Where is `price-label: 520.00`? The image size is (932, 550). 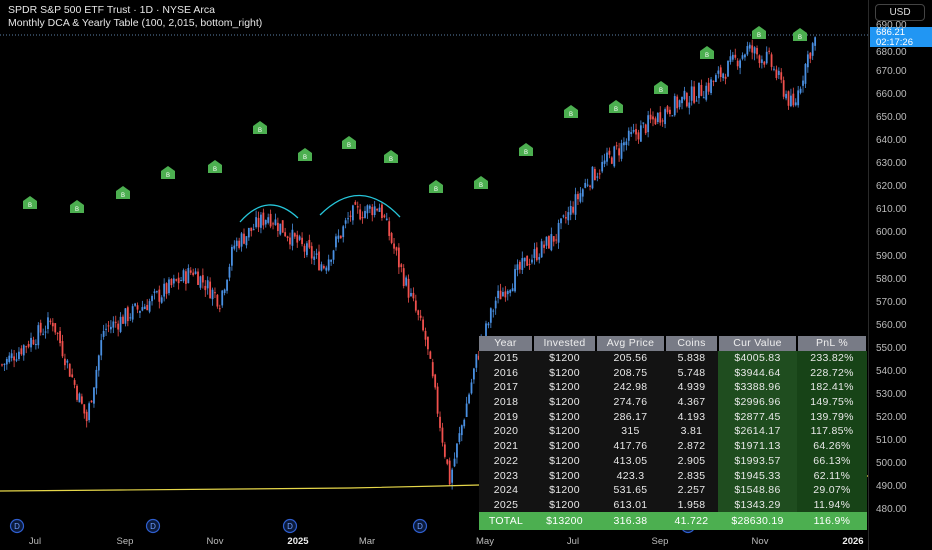
price-label: 520.00 is located at coordinates (891, 417).